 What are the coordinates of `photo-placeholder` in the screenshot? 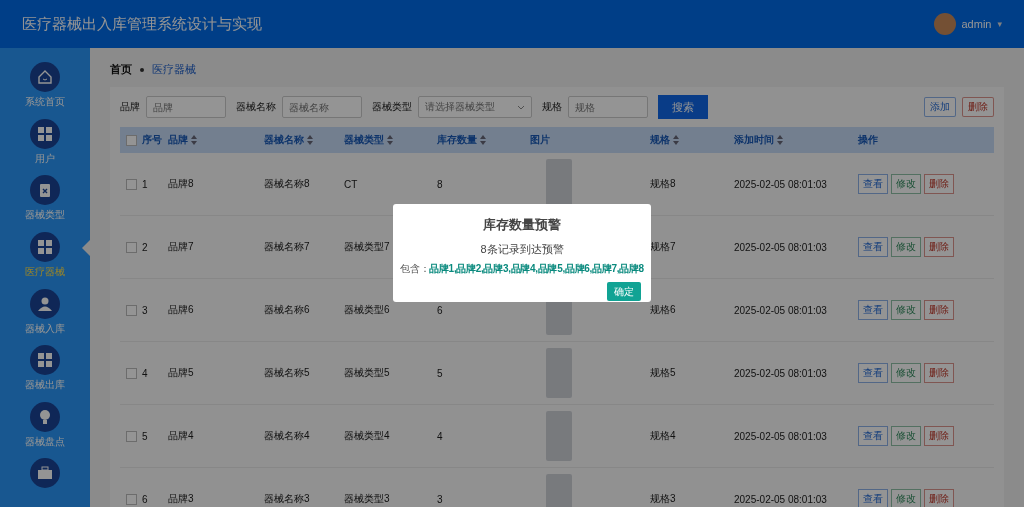 It's located at (559, 436).